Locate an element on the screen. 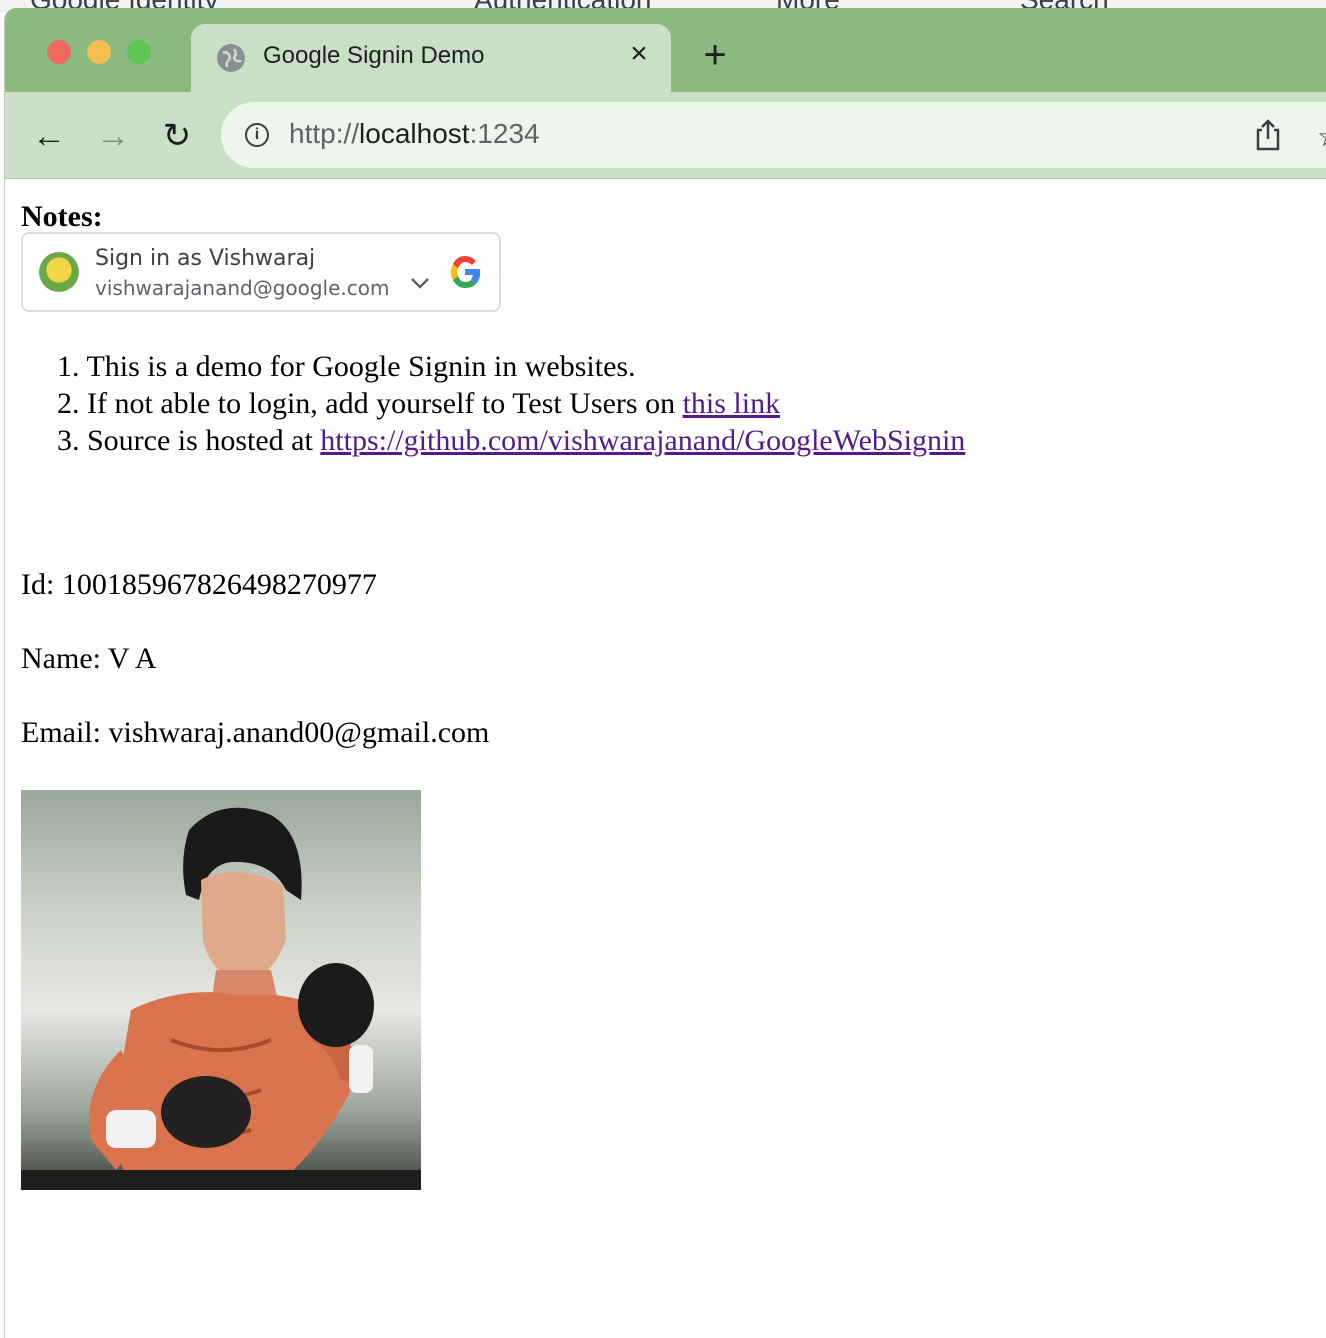  signin-email: vishwarajanand@google.com is located at coordinates (242, 288).